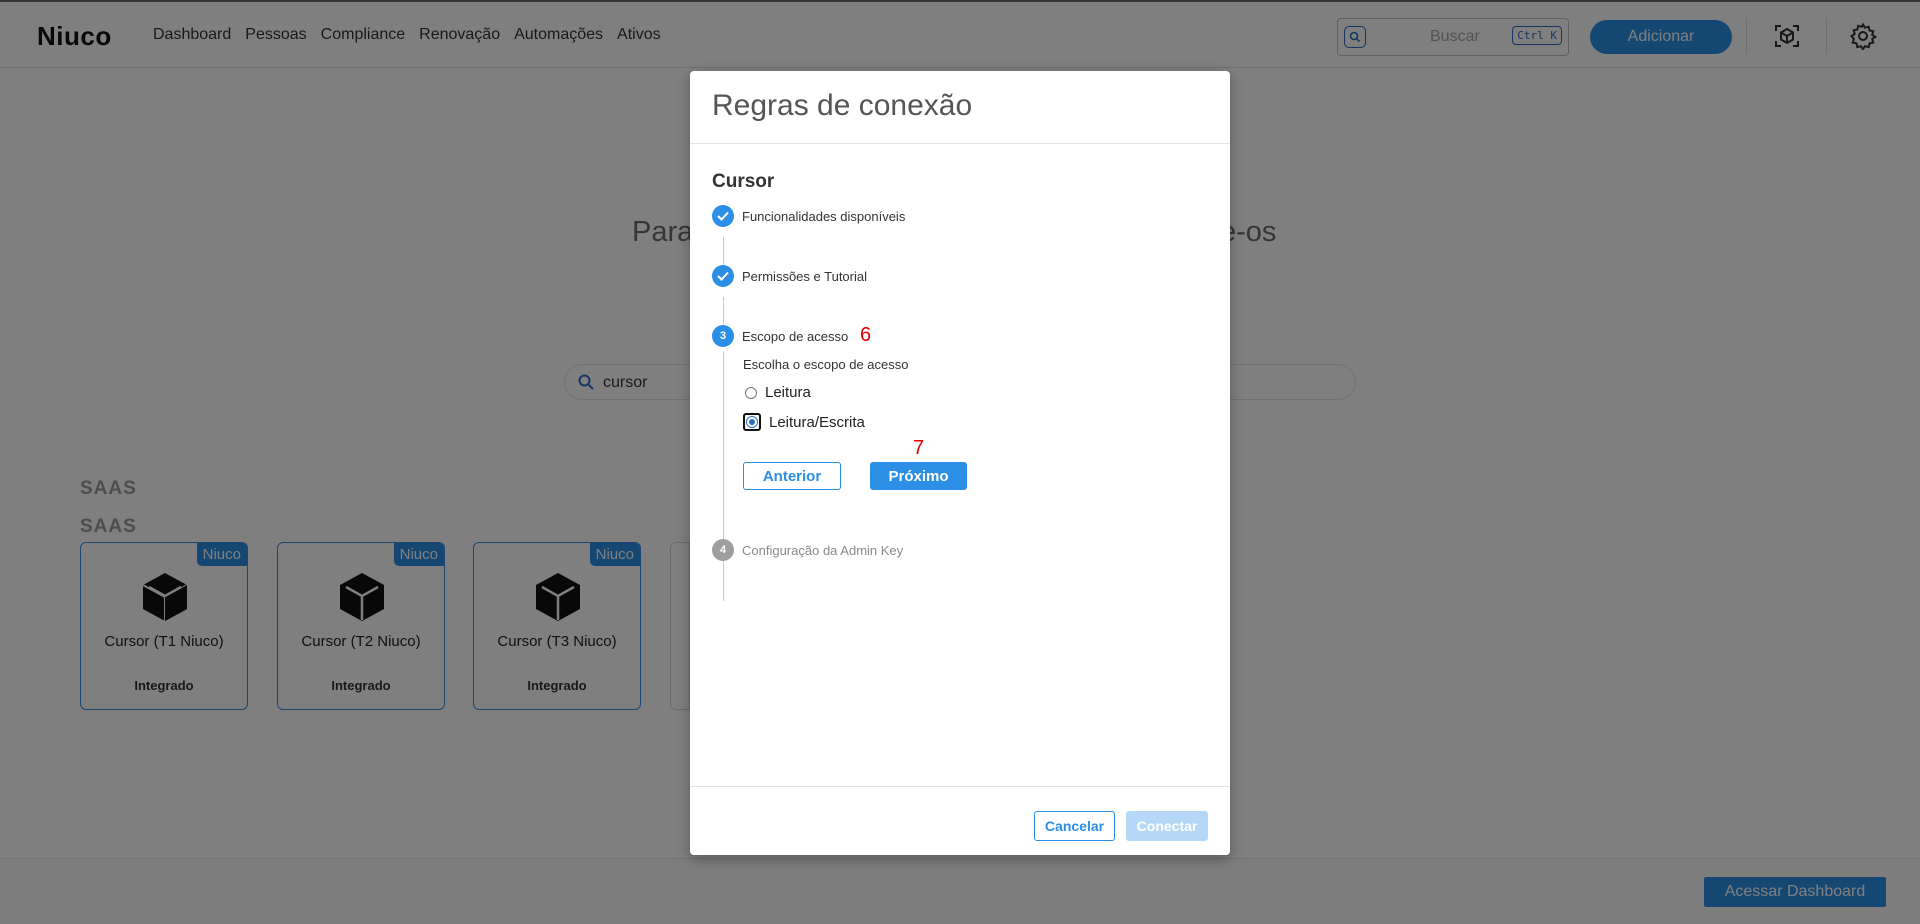  What do you see at coordinates (826, 364) in the screenshot?
I see `scope-prompt: Escolha o escopo de acesso` at bounding box center [826, 364].